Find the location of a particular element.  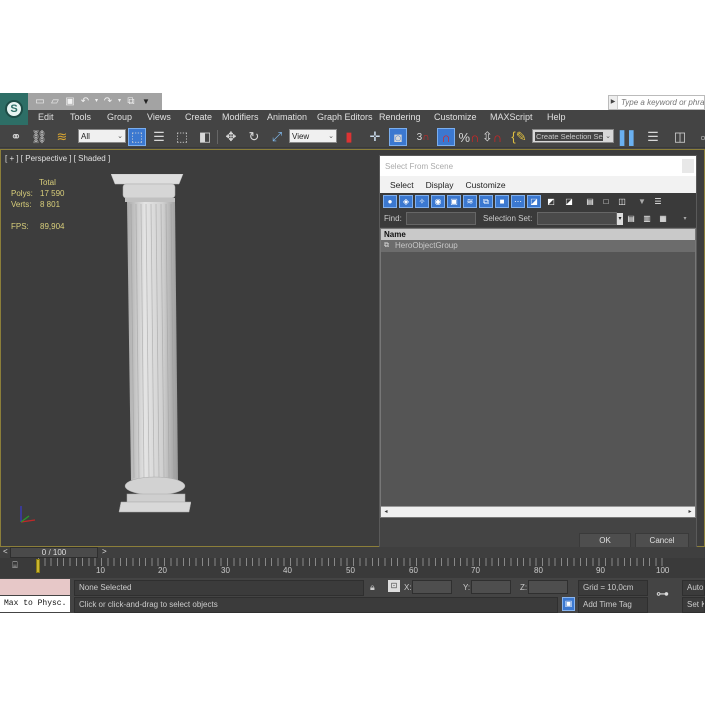

application-button: S is located at coordinates (14, 109).